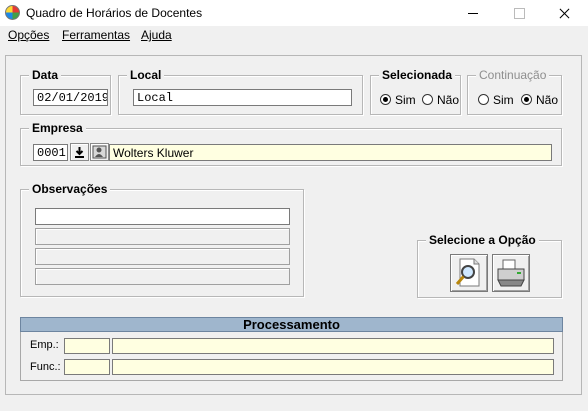 The width and height of the screenshot is (588, 411). I want to click on continuacao-nao-label: Não, so click(547, 100).